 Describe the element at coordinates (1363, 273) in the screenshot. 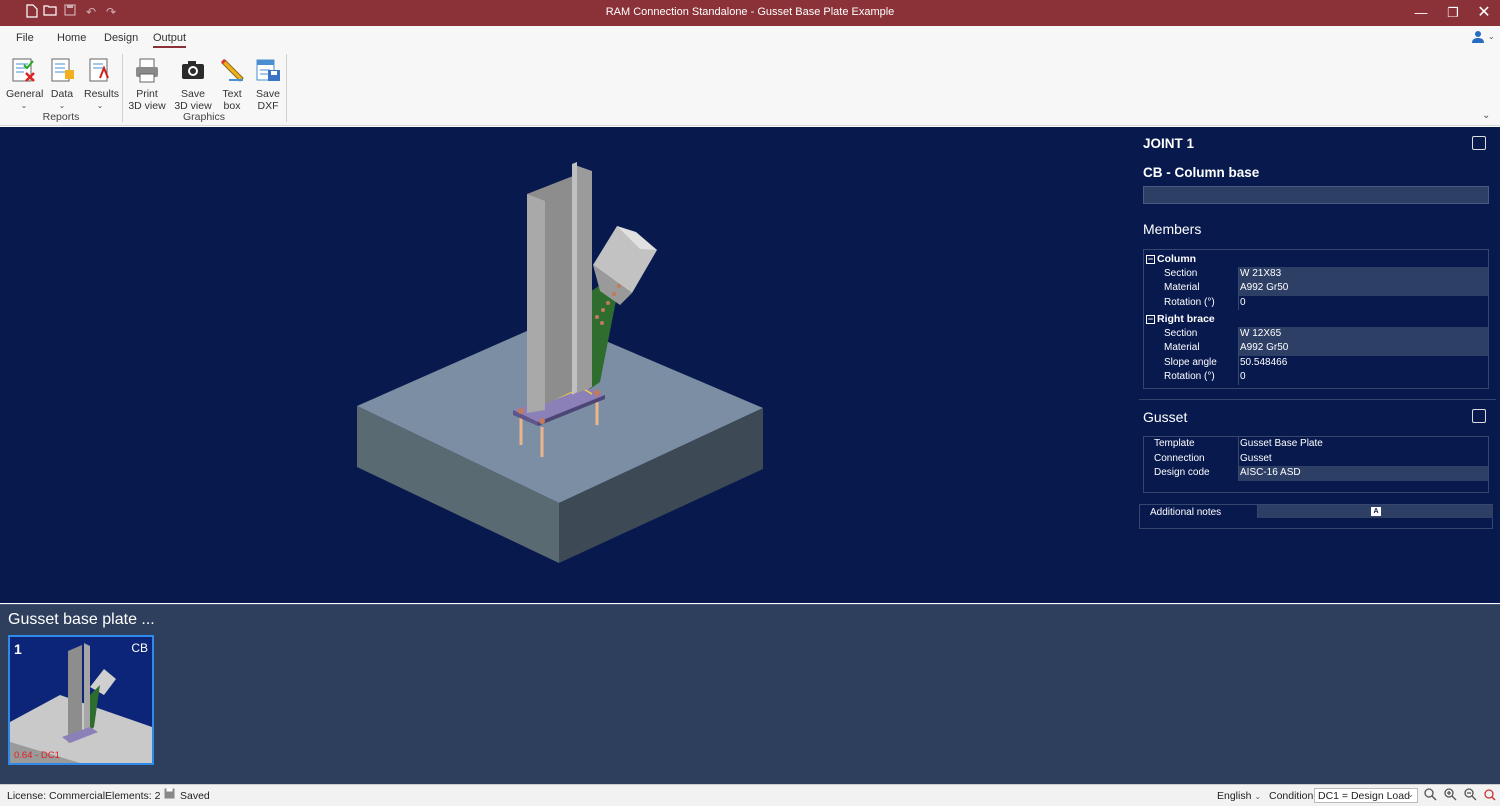

I see `row-value: W 21X83` at that location.